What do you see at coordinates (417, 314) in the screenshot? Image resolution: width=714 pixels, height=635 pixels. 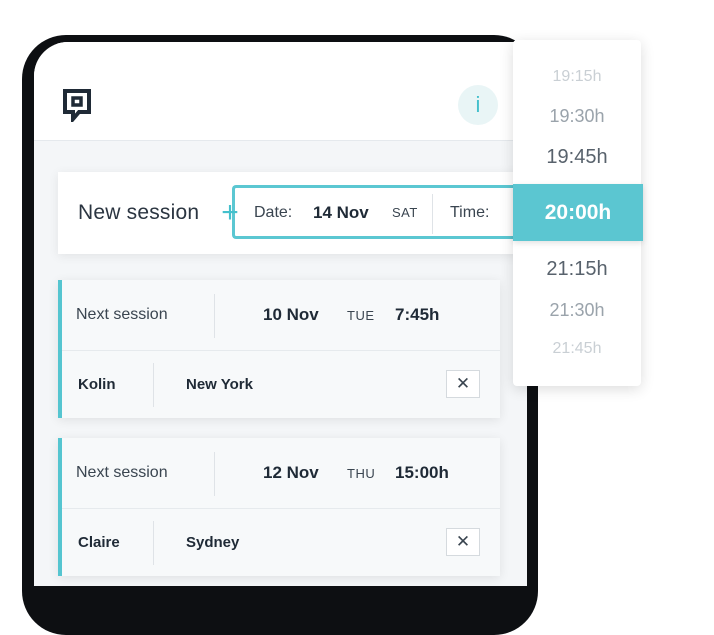 I see `session-time: 7:45h` at bounding box center [417, 314].